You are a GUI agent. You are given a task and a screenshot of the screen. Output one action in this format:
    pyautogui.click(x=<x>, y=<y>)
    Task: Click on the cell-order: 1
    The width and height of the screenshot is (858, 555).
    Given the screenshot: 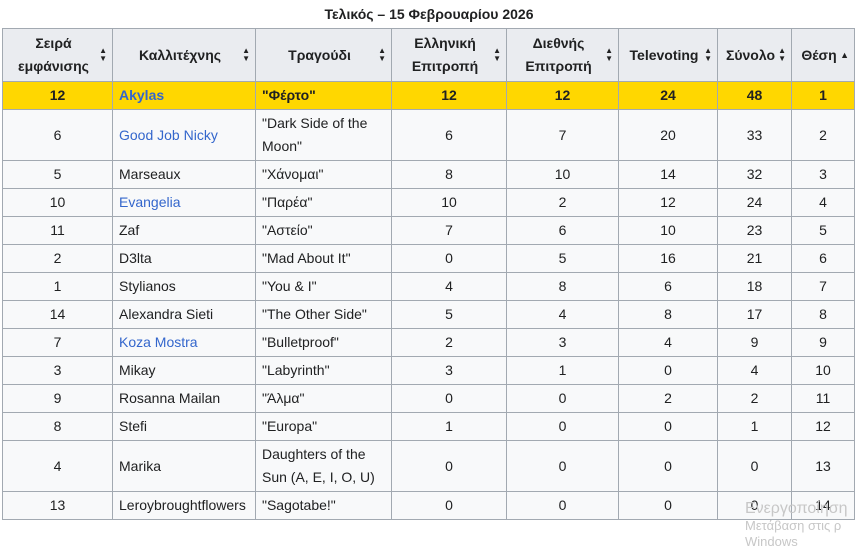 What is the action you would take?
    pyautogui.click(x=57, y=286)
    